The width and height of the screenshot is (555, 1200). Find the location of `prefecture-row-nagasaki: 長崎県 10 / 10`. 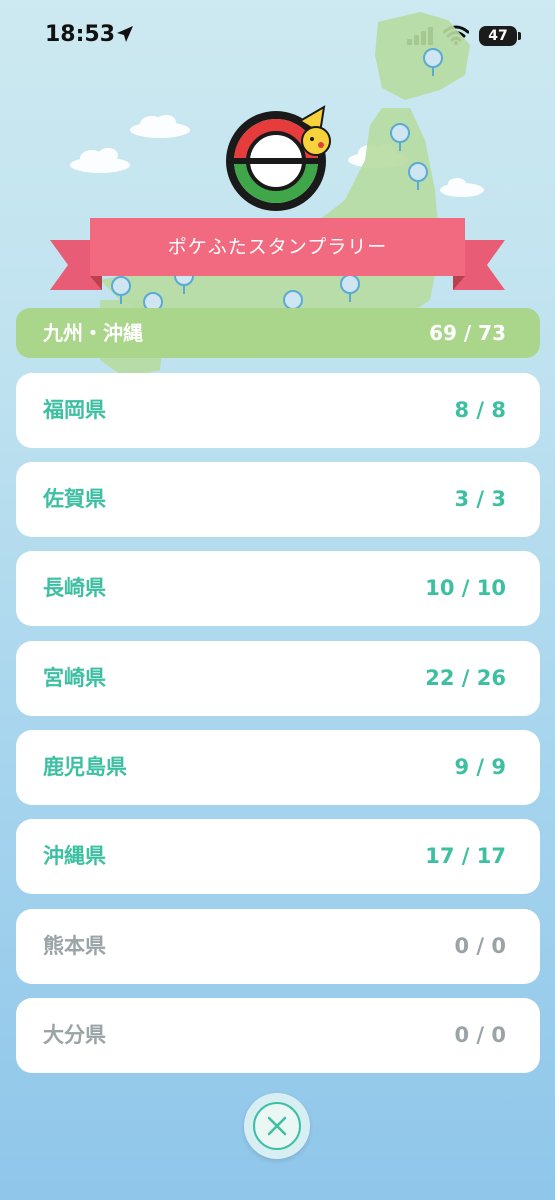

prefecture-row-nagasaki: 長崎県 10 / 10 is located at coordinates (278, 588).